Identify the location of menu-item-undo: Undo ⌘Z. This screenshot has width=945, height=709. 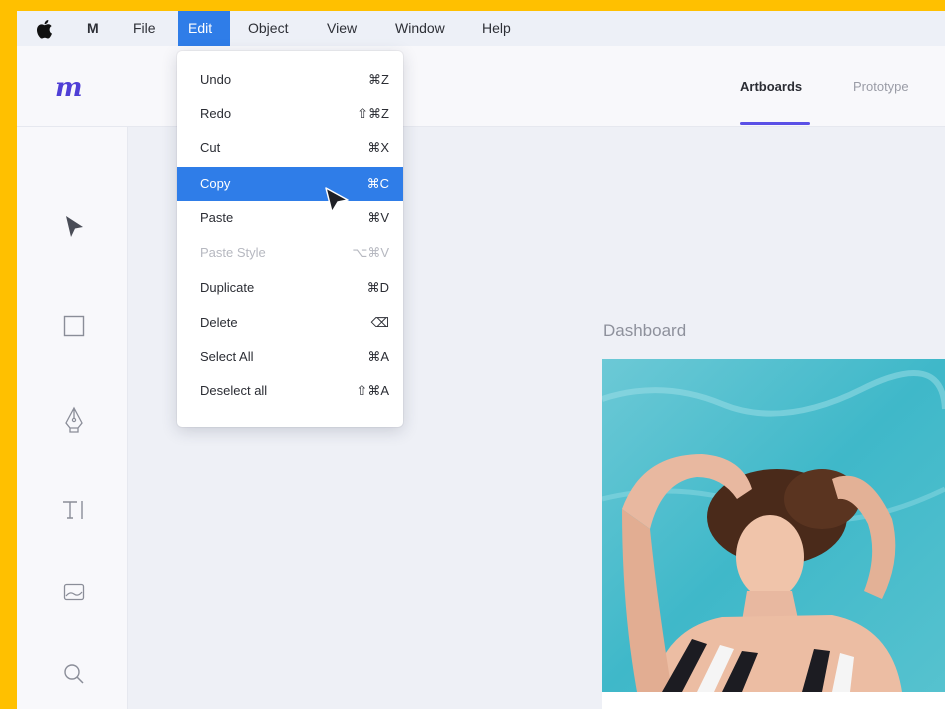
(290, 80).